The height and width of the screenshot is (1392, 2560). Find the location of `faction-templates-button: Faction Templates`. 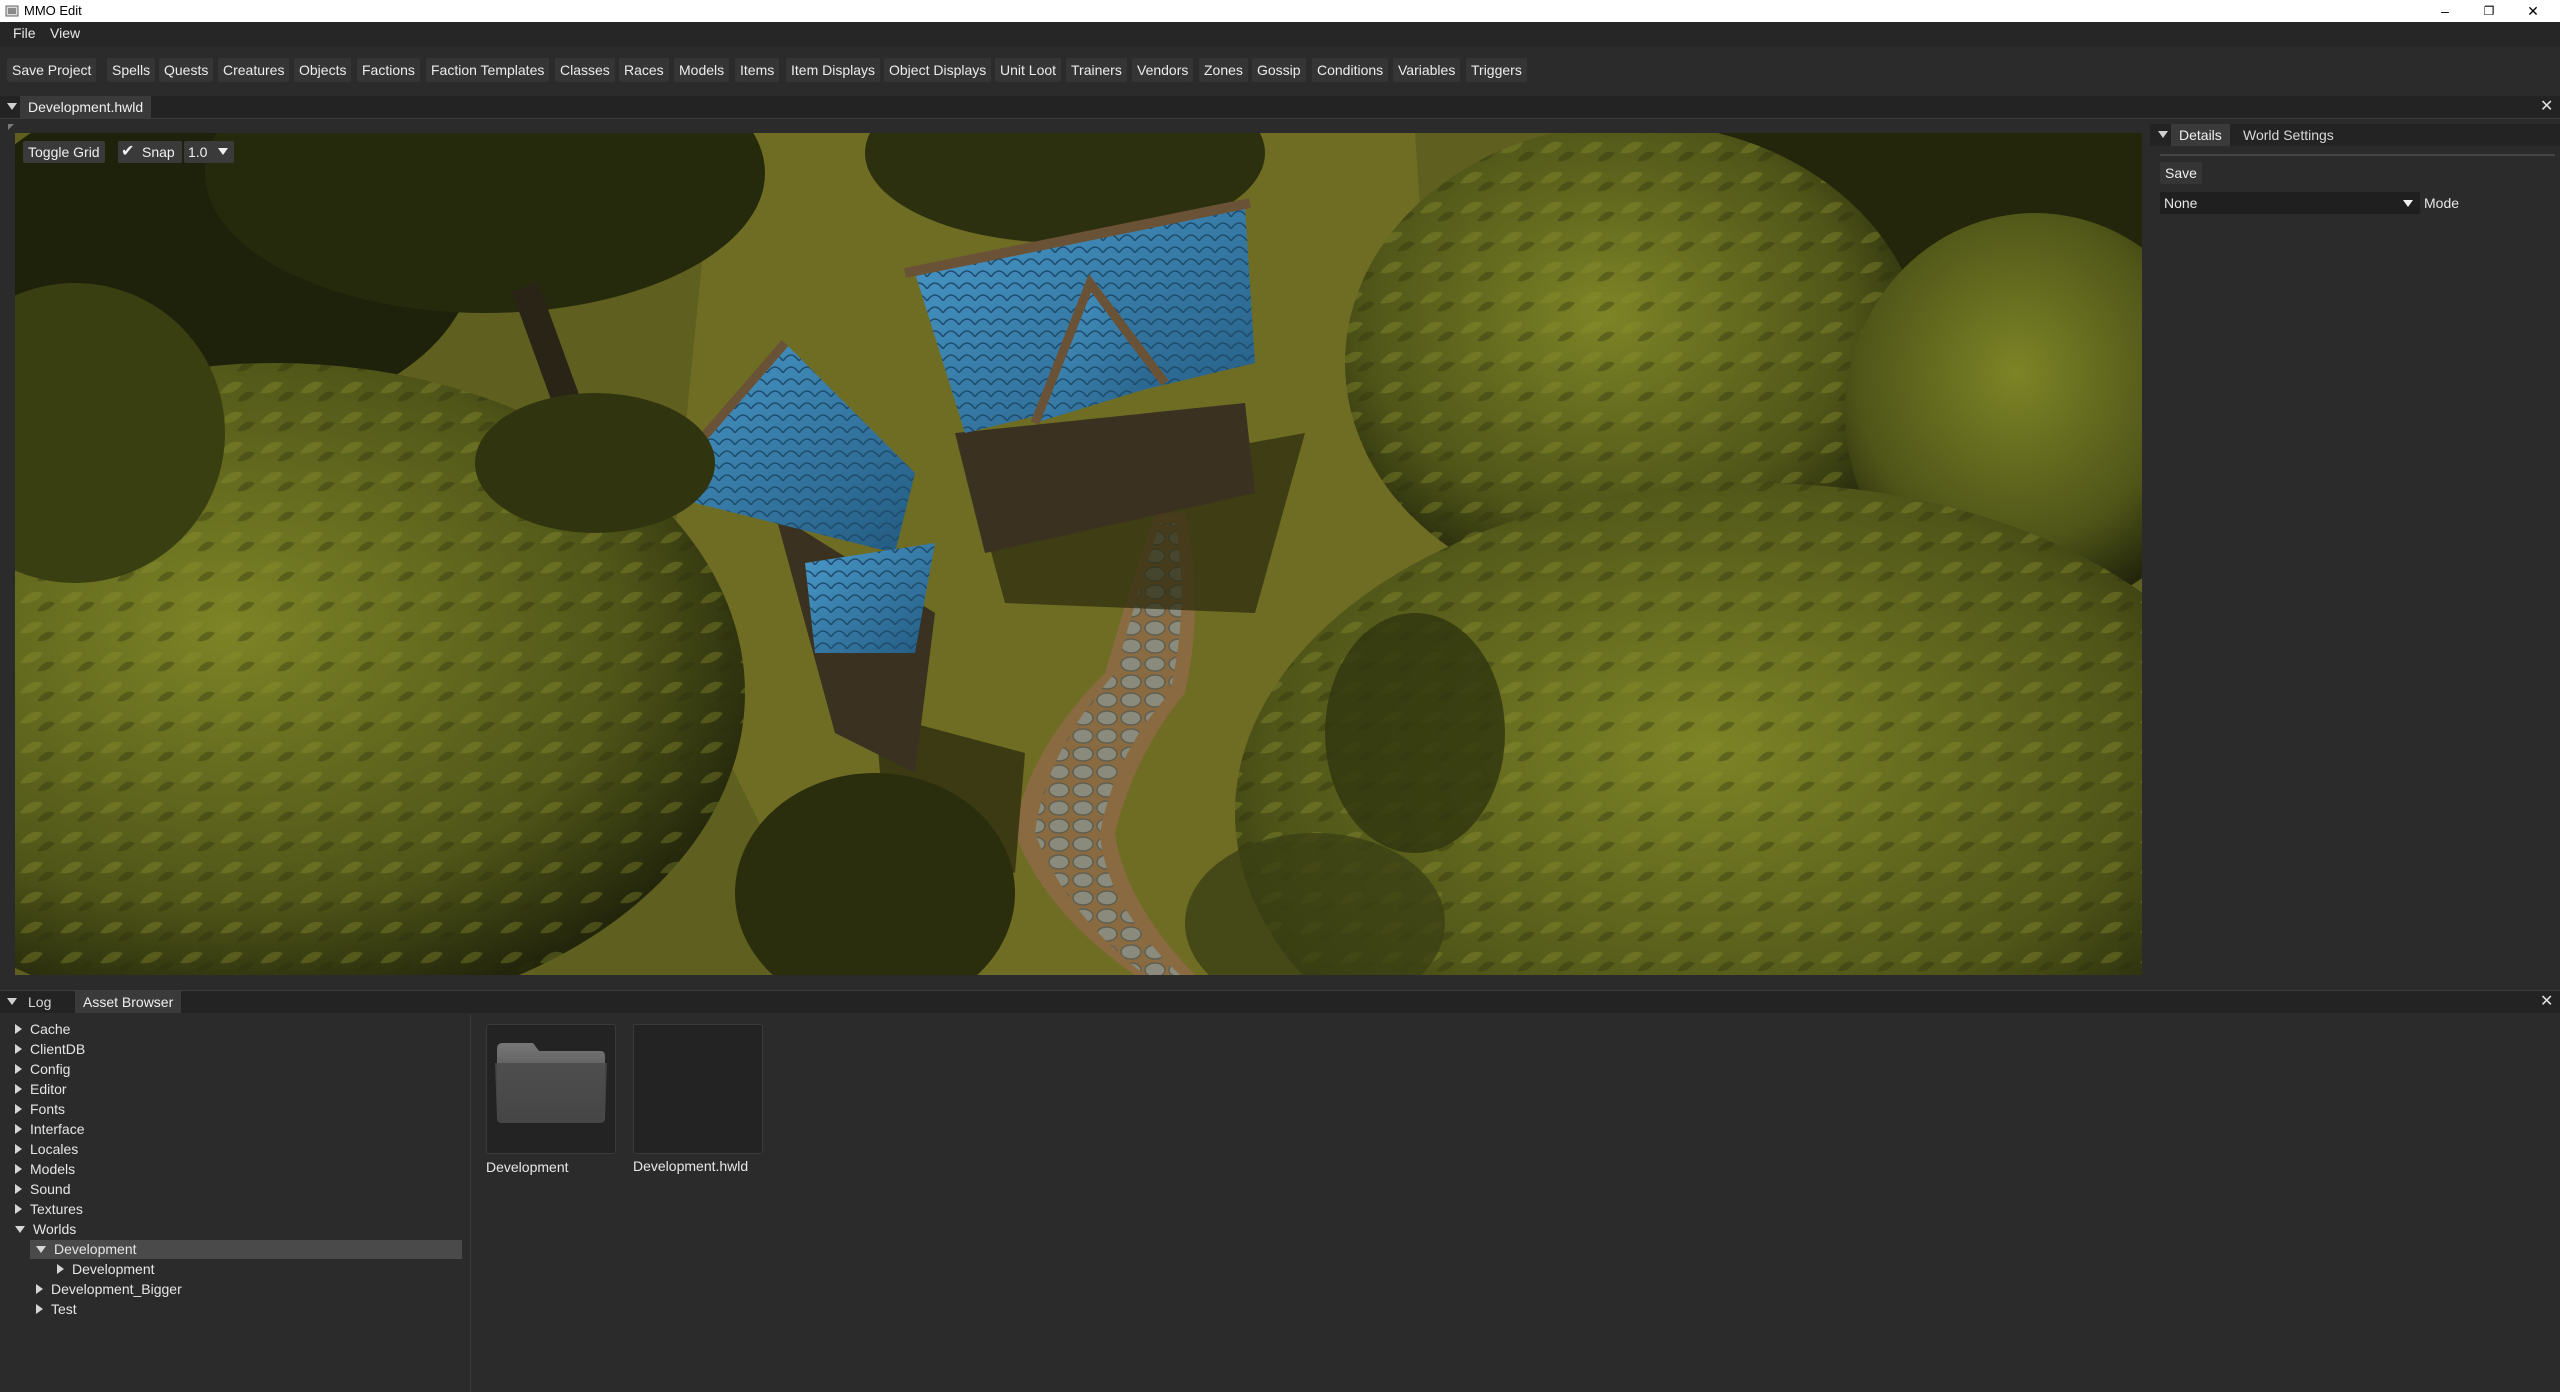

faction-templates-button: Faction Templates is located at coordinates (488, 70).